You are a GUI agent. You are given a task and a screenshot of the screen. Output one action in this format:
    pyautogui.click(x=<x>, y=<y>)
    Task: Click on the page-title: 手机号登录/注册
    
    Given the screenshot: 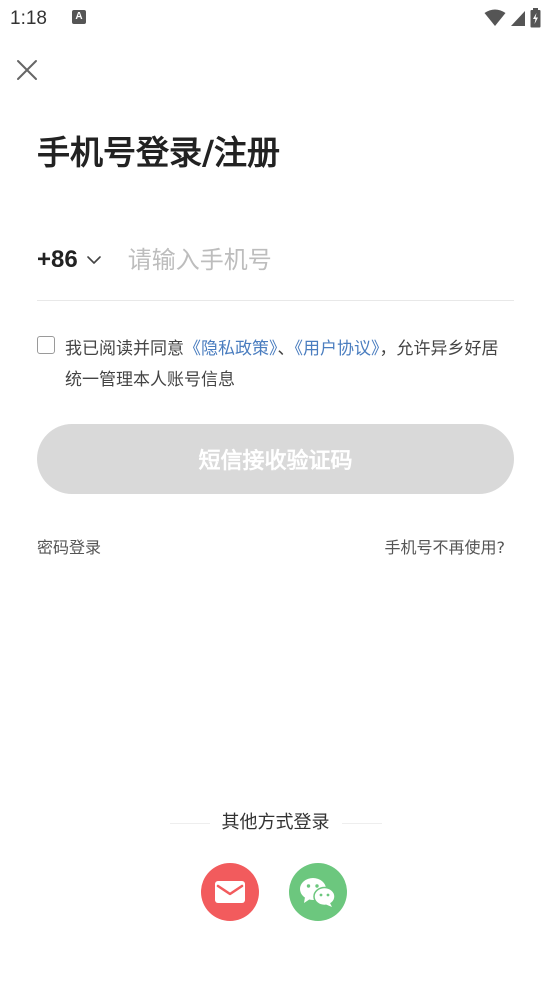 What is the action you would take?
    pyautogui.click(x=159, y=152)
    